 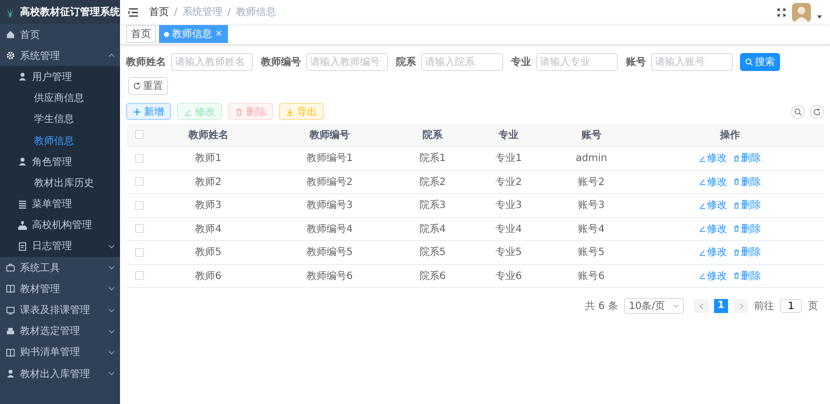 I want to click on search-icon, so click(x=798, y=111).